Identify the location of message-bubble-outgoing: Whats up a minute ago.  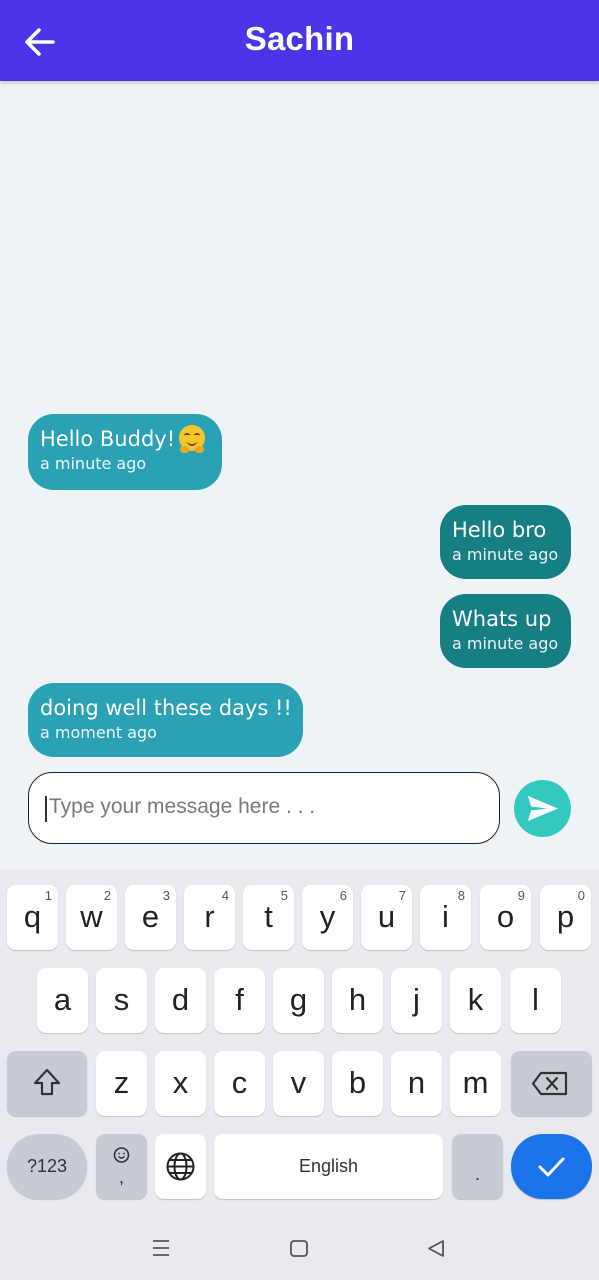
(505, 631).